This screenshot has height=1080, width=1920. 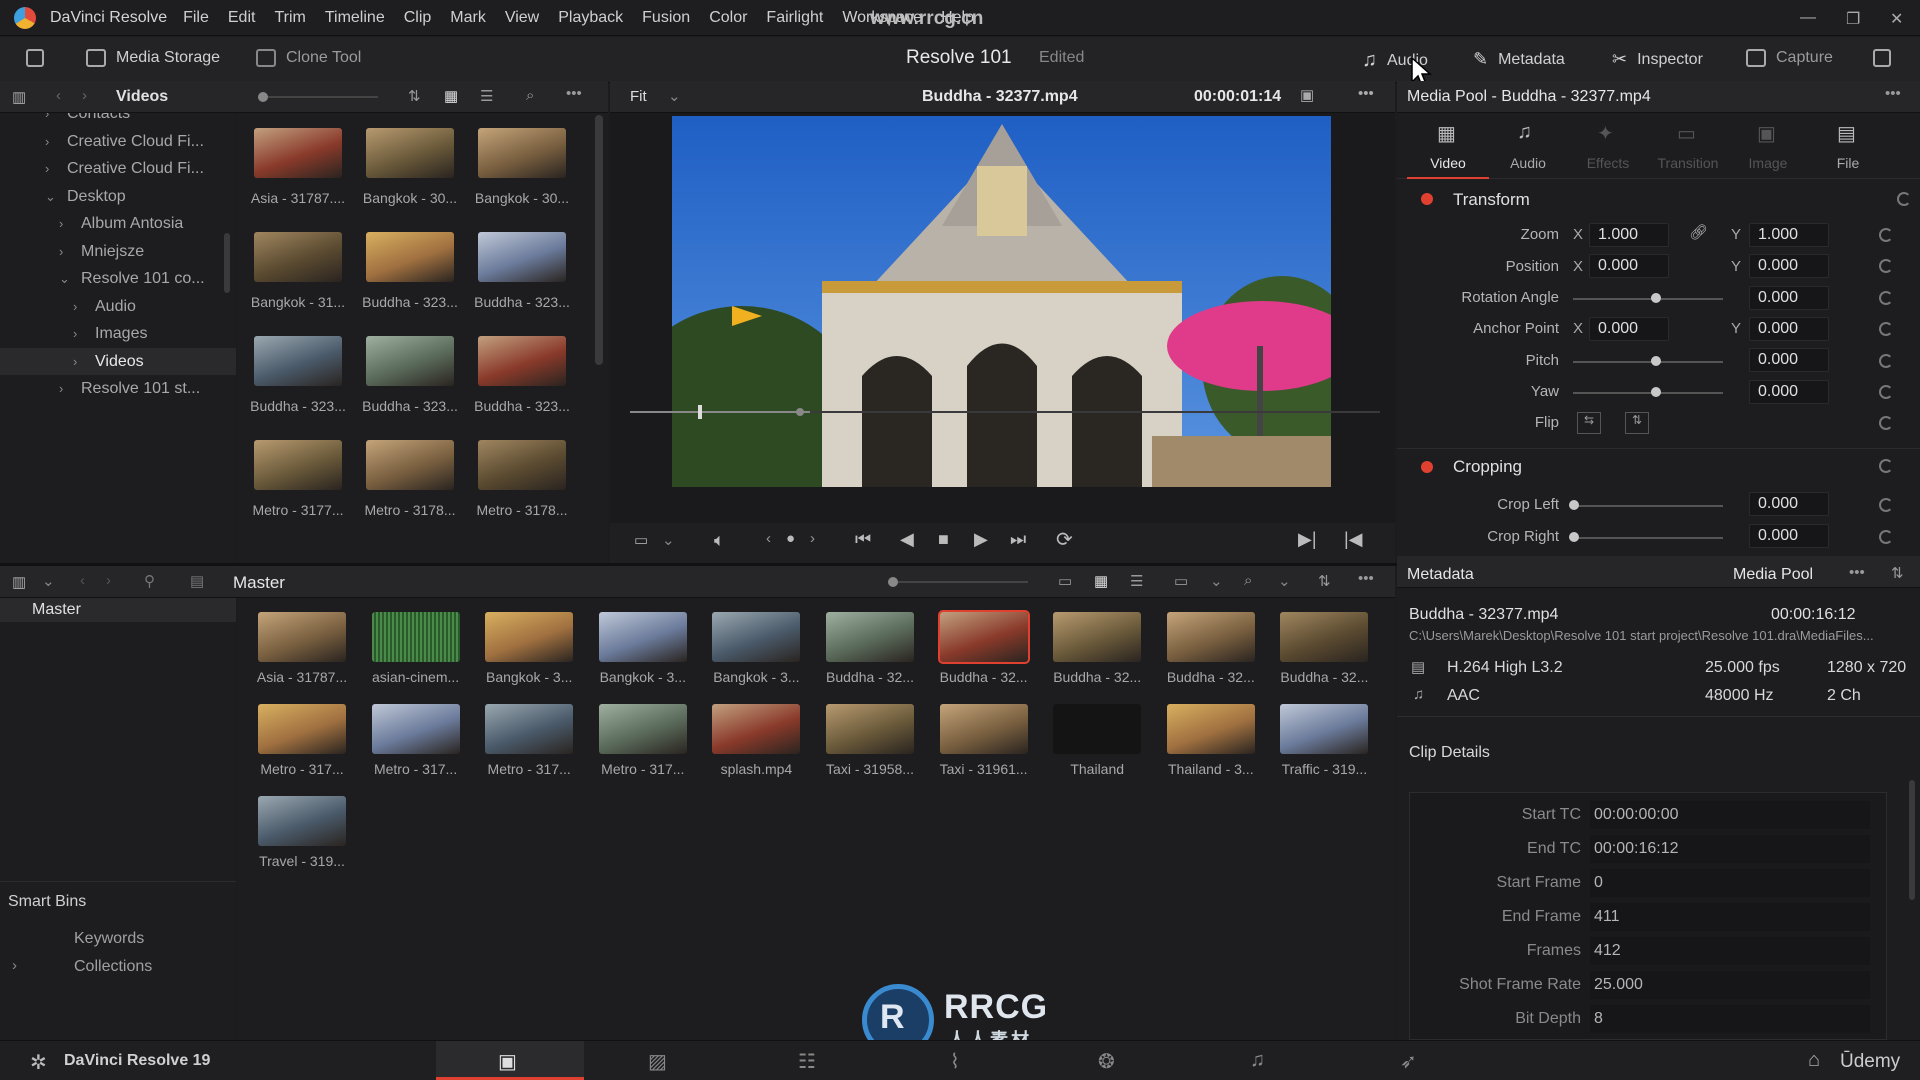 What do you see at coordinates (242, 17) in the screenshot?
I see `menu-item-edit: Edit` at bounding box center [242, 17].